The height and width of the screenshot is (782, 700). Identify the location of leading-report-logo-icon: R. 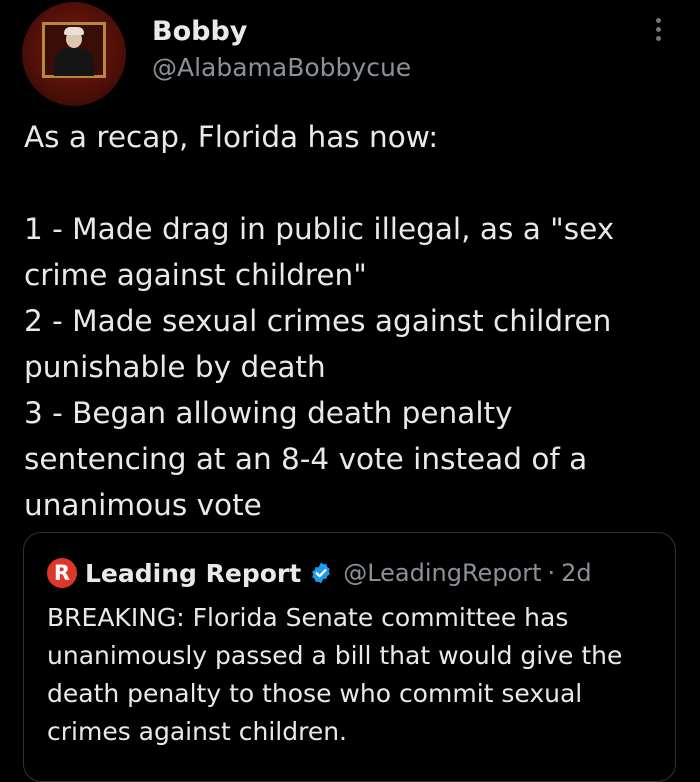
(62, 573).